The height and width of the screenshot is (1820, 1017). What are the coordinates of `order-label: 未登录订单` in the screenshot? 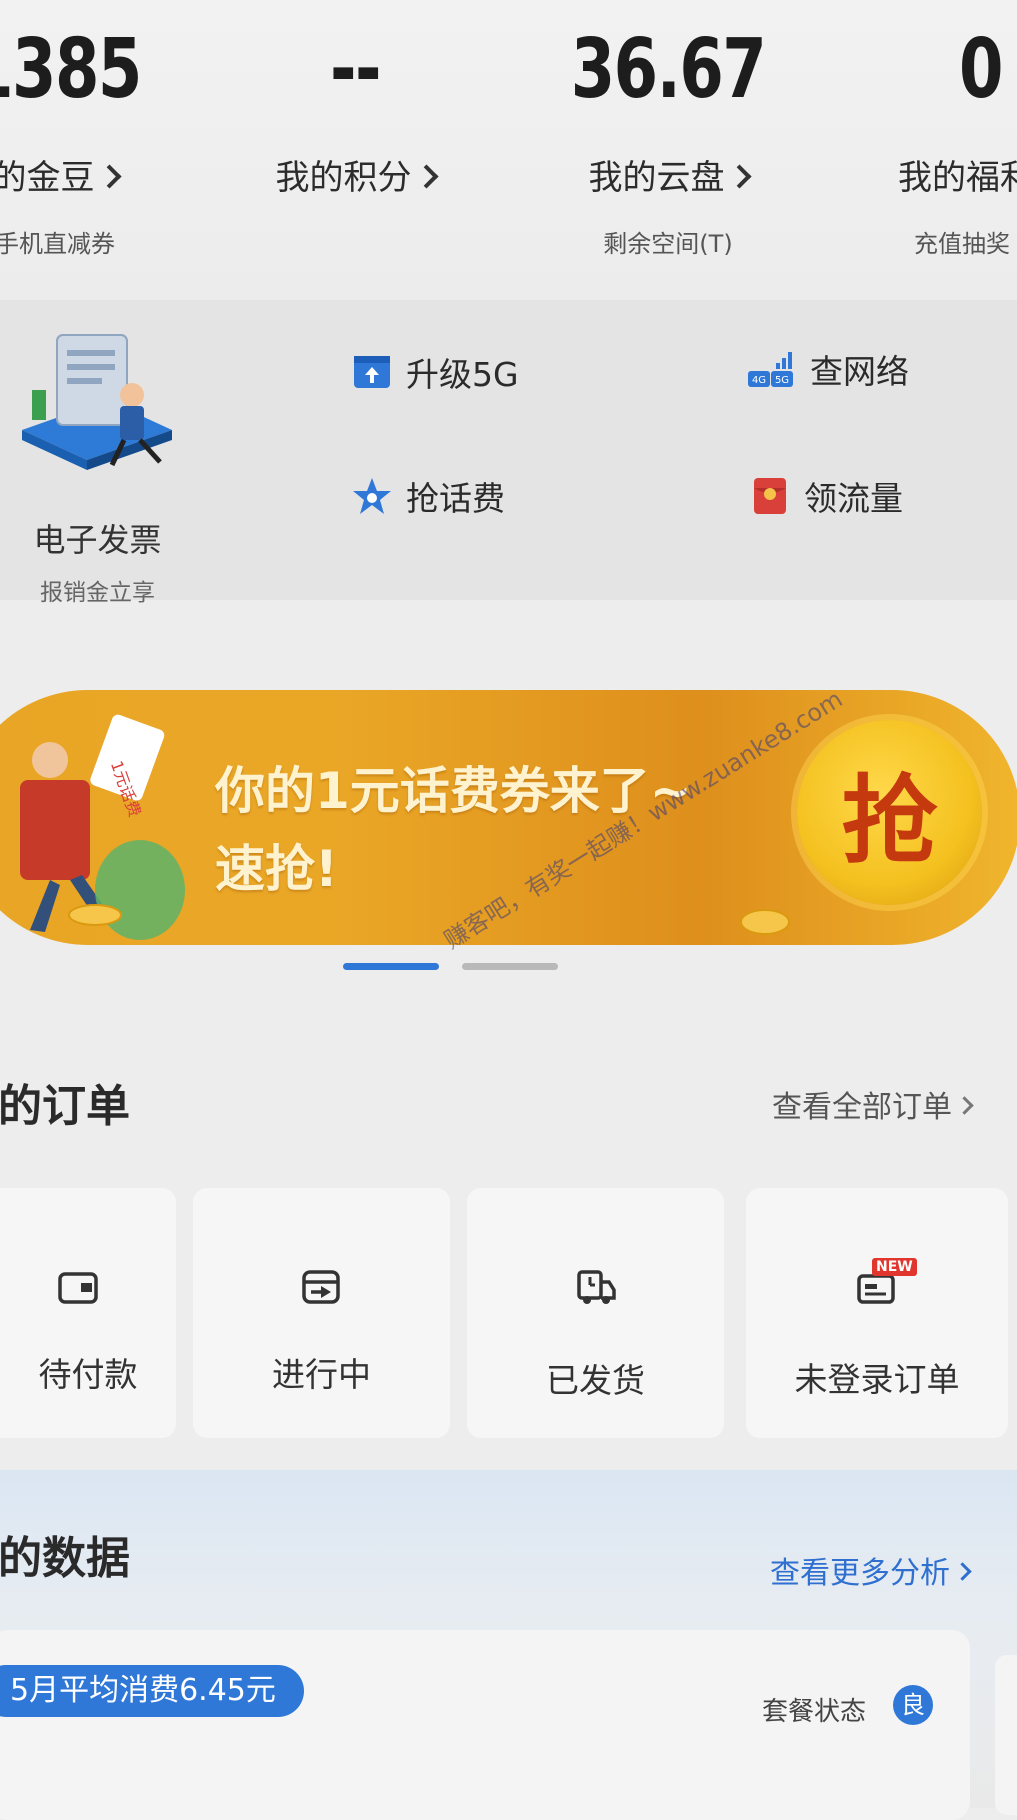 It's located at (877, 1379).